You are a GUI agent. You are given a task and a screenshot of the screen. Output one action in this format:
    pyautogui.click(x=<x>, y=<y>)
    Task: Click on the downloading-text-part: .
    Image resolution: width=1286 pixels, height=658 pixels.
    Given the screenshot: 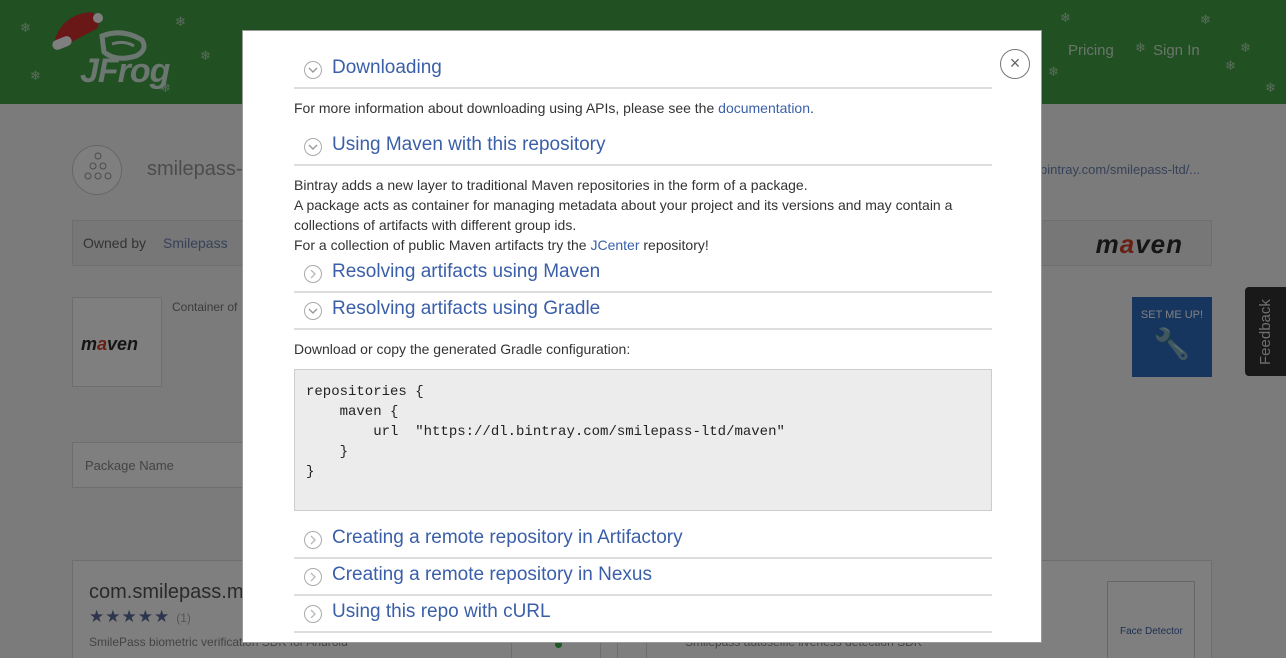 What is the action you would take?
    pyautogui.click(x=812, y=108)
    